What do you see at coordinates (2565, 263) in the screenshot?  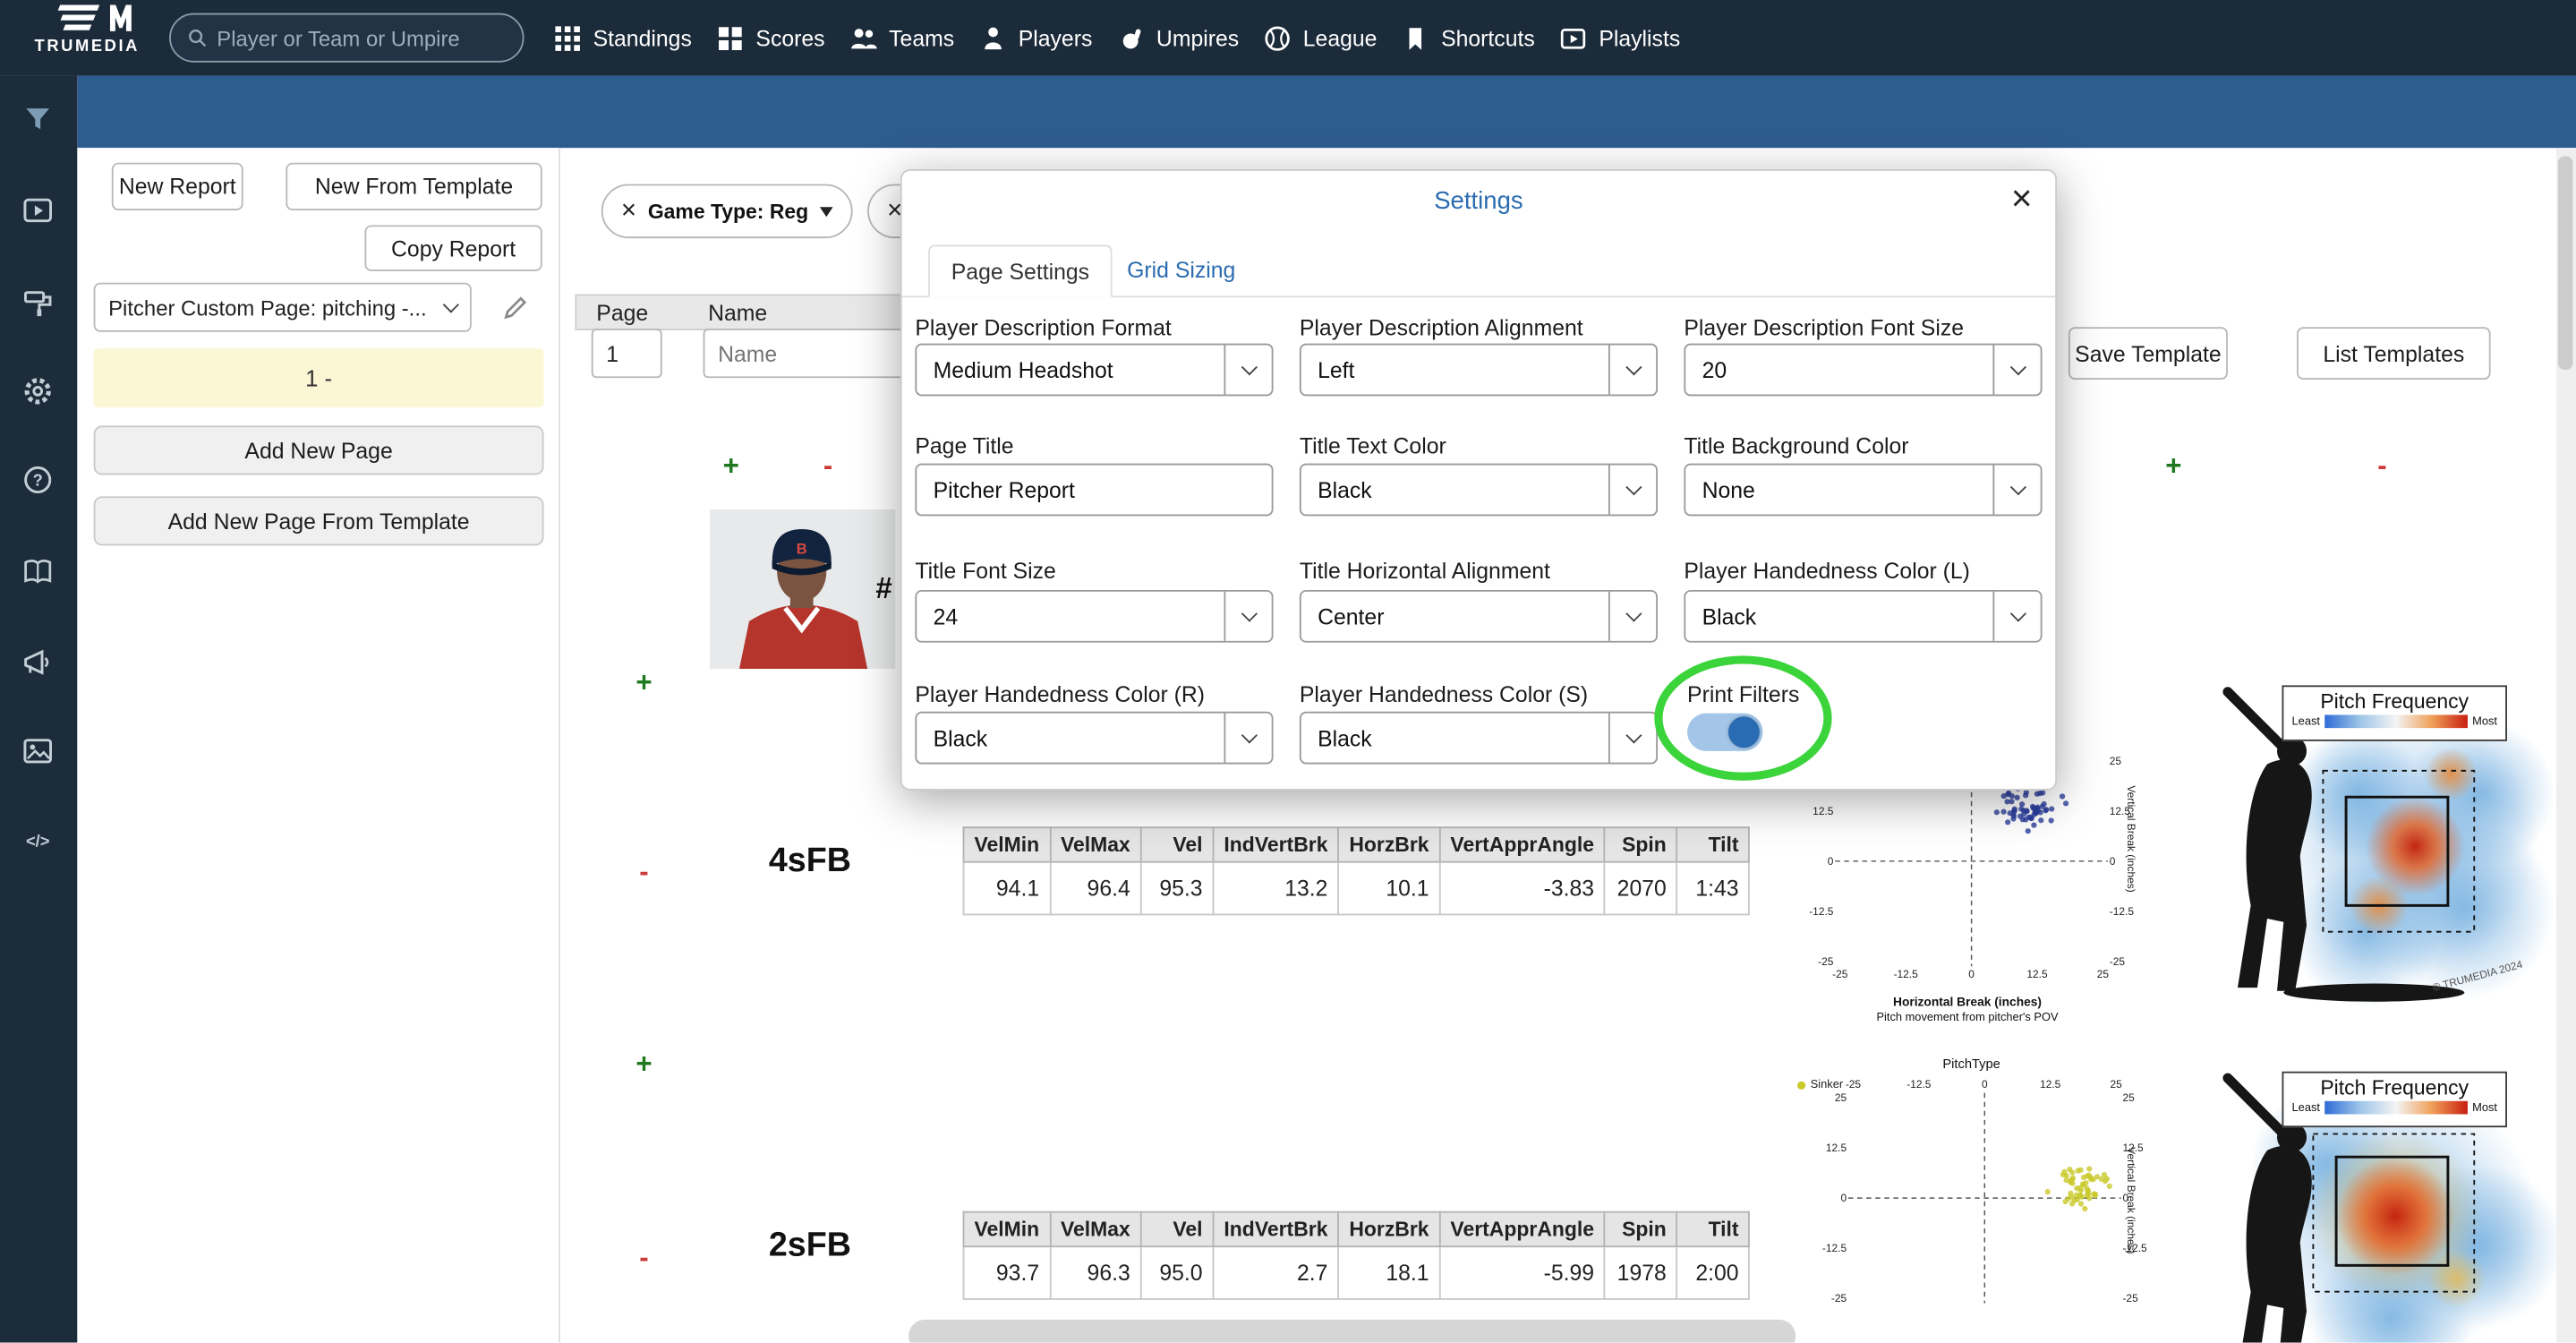 I see `scrollbar-thumb` at bounding box center [2565, 263].